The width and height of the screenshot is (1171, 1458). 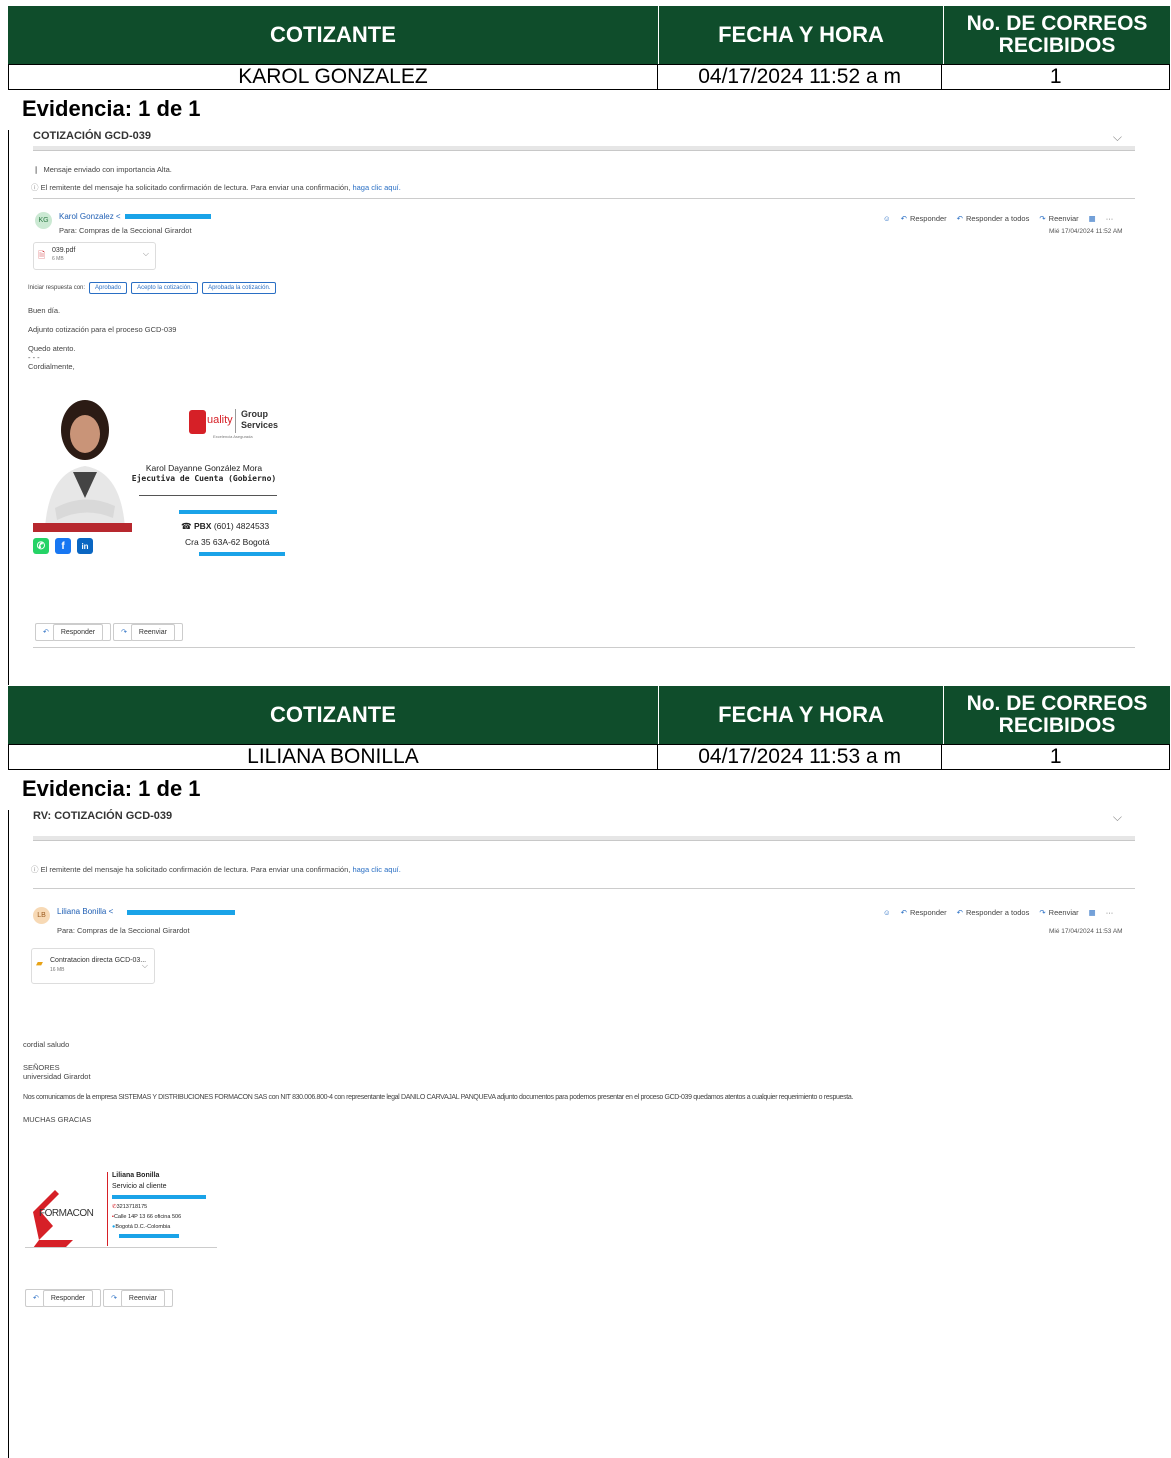 What do you see at coordinates (39, 963) in the screenshot?
I see `folder-icon: ▰` at bounding box center [39, 963].